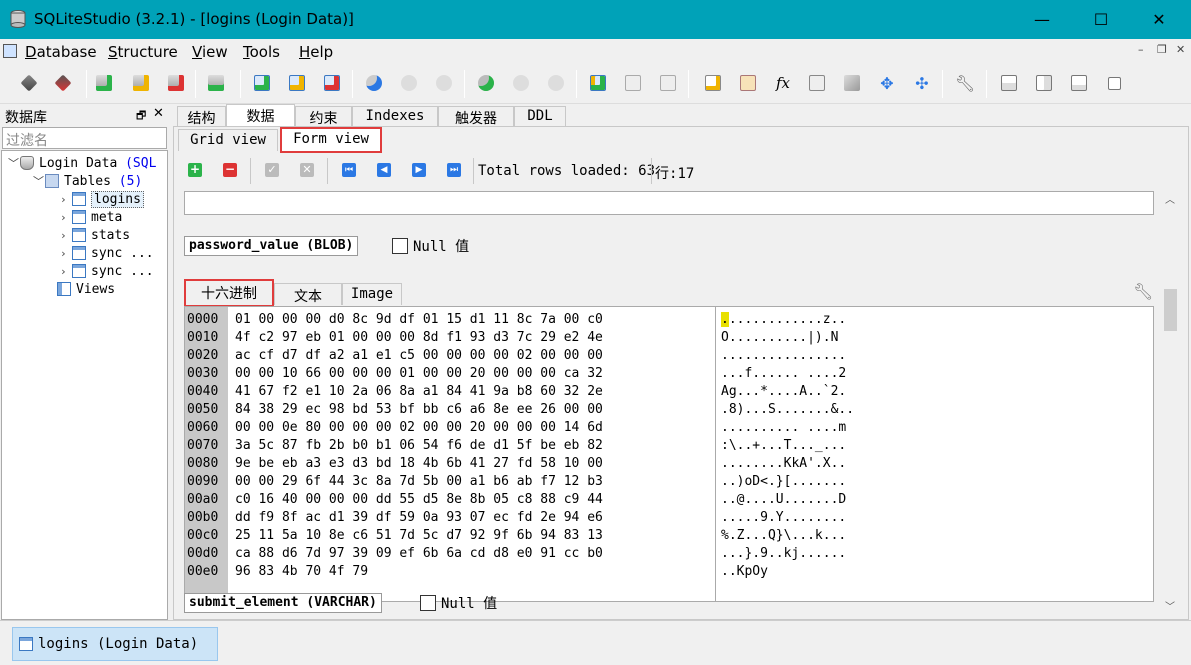 The height and width of the screenshot is (665, 1191). Describe the element at coordinates (95, 235) in the screenshot. I see `tree-item-table: › stats` at that location.